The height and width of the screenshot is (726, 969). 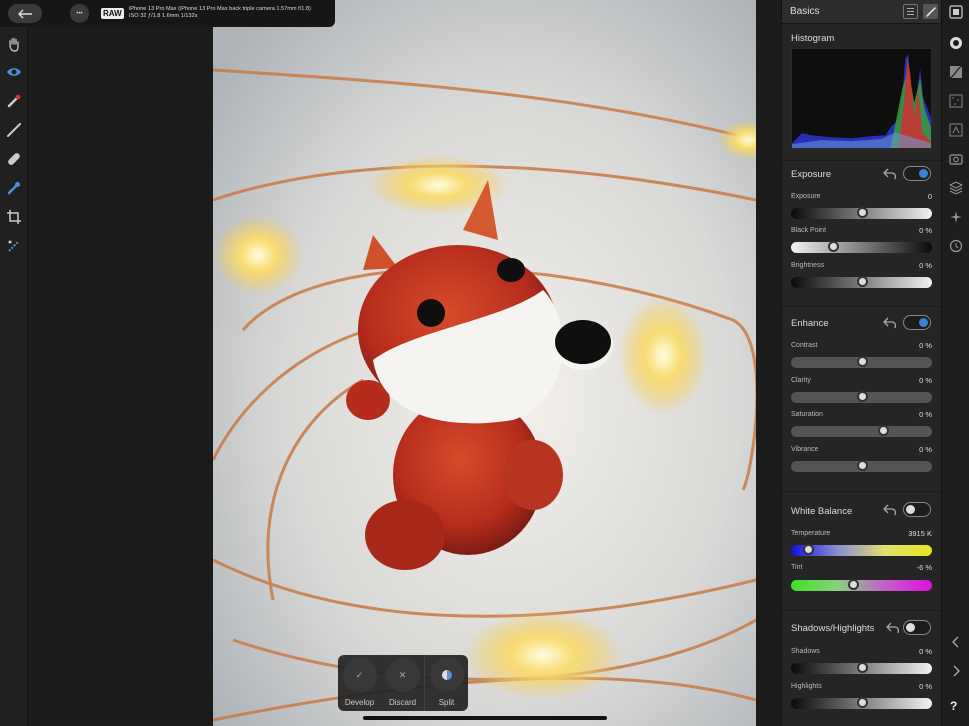 I want to click on red-eye-brush-icon, so click(x=14, y=101).